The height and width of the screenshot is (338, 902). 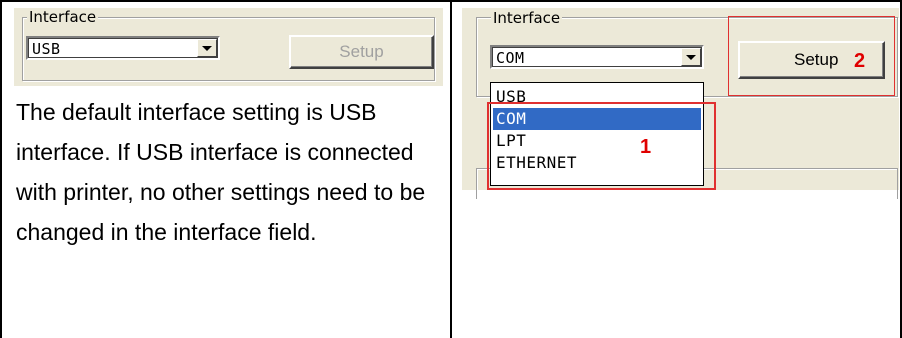 What do you see at coordinates (46, 49) in the screenshot?
I see `interface-select-value: USB` at bounding box center [46, 49].